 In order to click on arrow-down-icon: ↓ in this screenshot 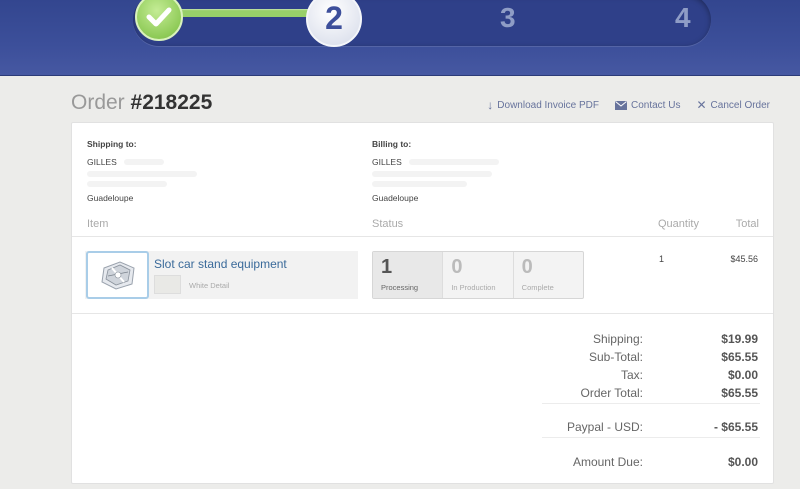, I will do `click(490, 105)`.